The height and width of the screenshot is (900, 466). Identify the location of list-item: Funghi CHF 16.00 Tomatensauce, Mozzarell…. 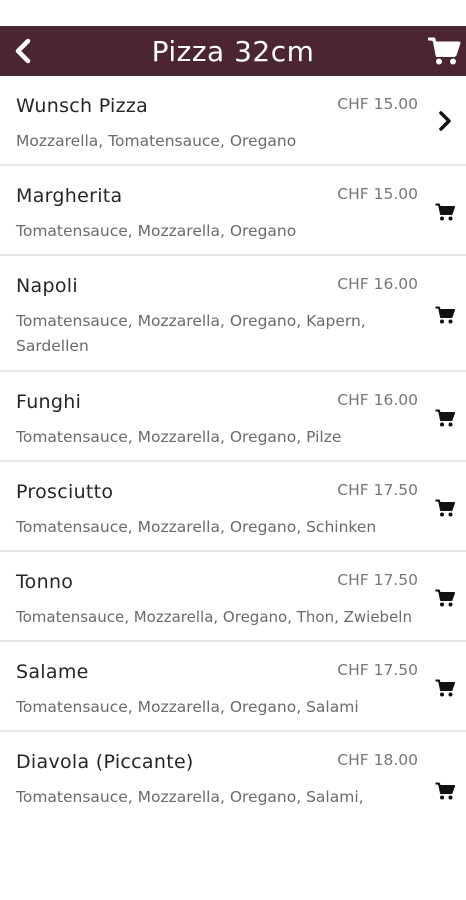
(233, 417).